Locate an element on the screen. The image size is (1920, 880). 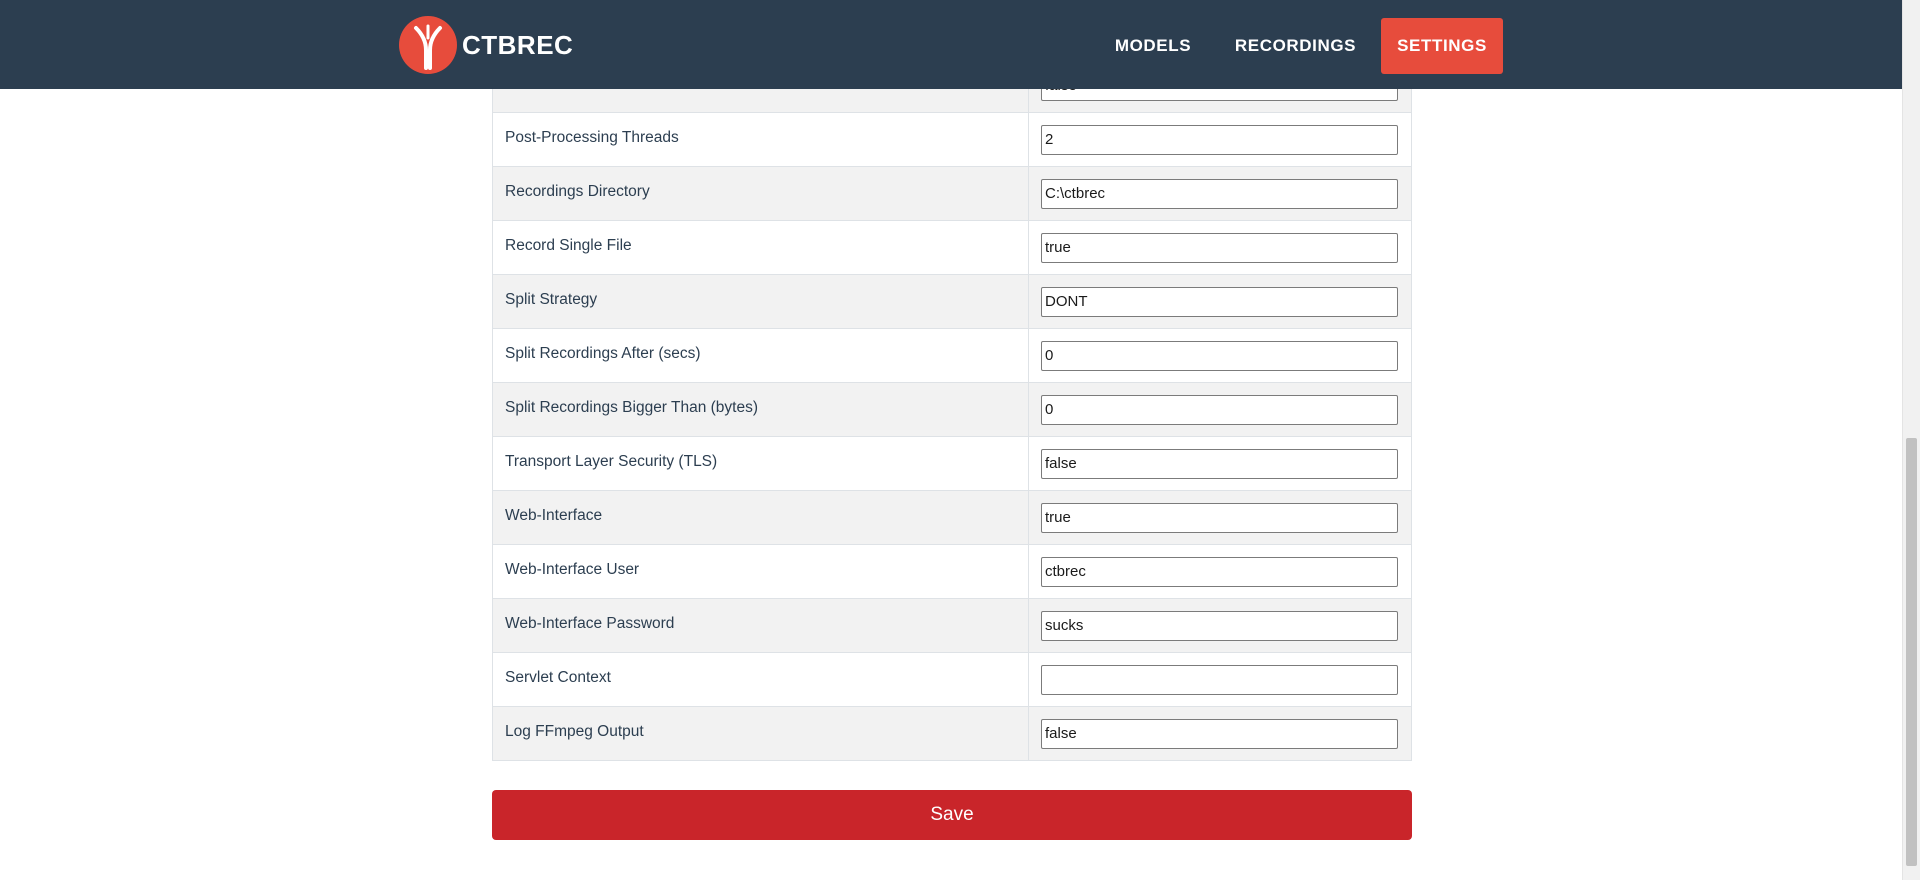
ctbrec-logo-icon is located at coordinates (428, 45).